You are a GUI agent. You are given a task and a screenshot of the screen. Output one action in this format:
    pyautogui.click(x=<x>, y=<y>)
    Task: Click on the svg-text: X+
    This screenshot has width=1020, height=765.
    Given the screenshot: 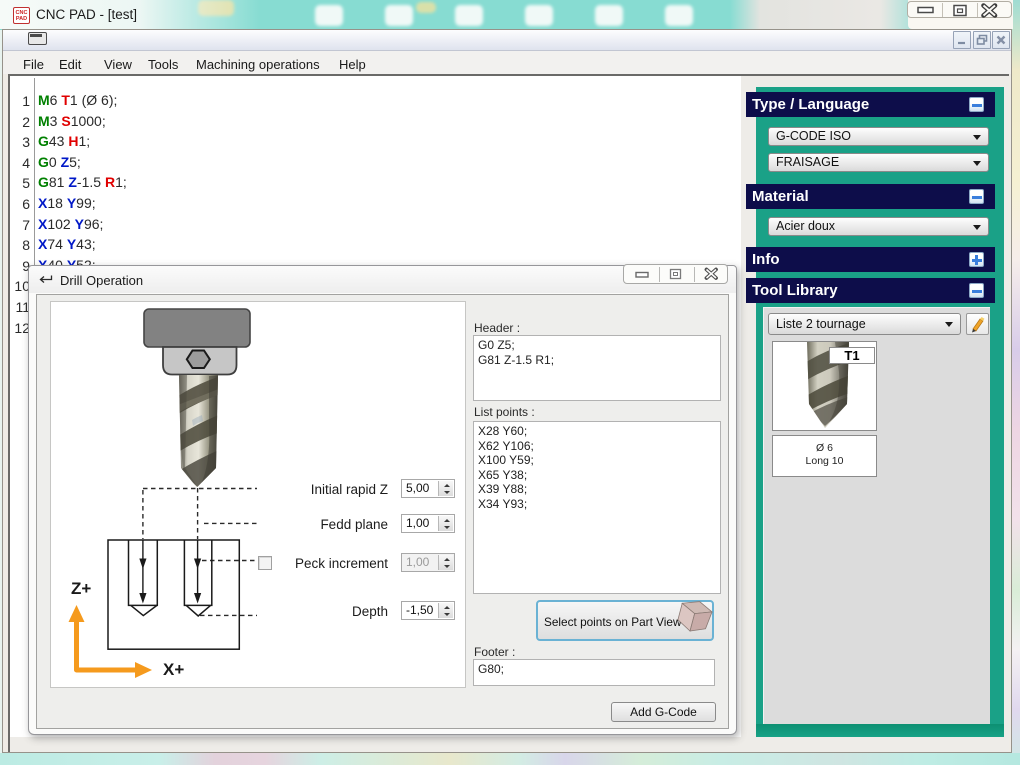 What is the action you would take?
    pyautogui.click(x=173, y=669)
    